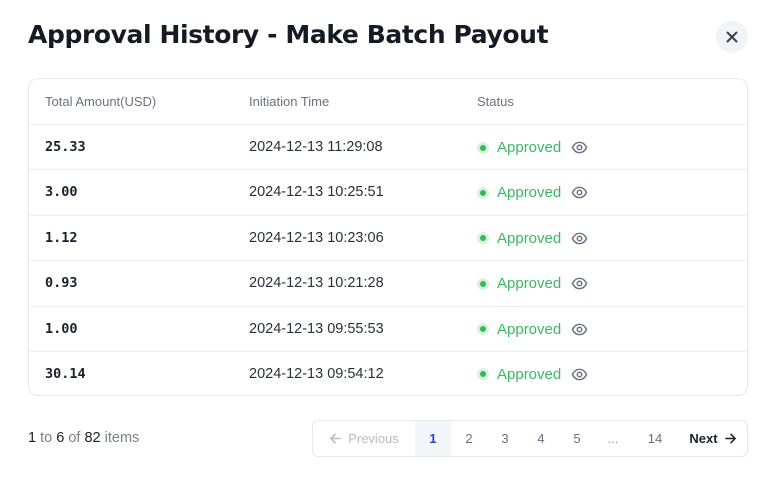 The image size is (777, 477). What do you see at coordinates (92, 438) in the screenshot?
I see `summary-total: 82` at bounding box center [92, 438].